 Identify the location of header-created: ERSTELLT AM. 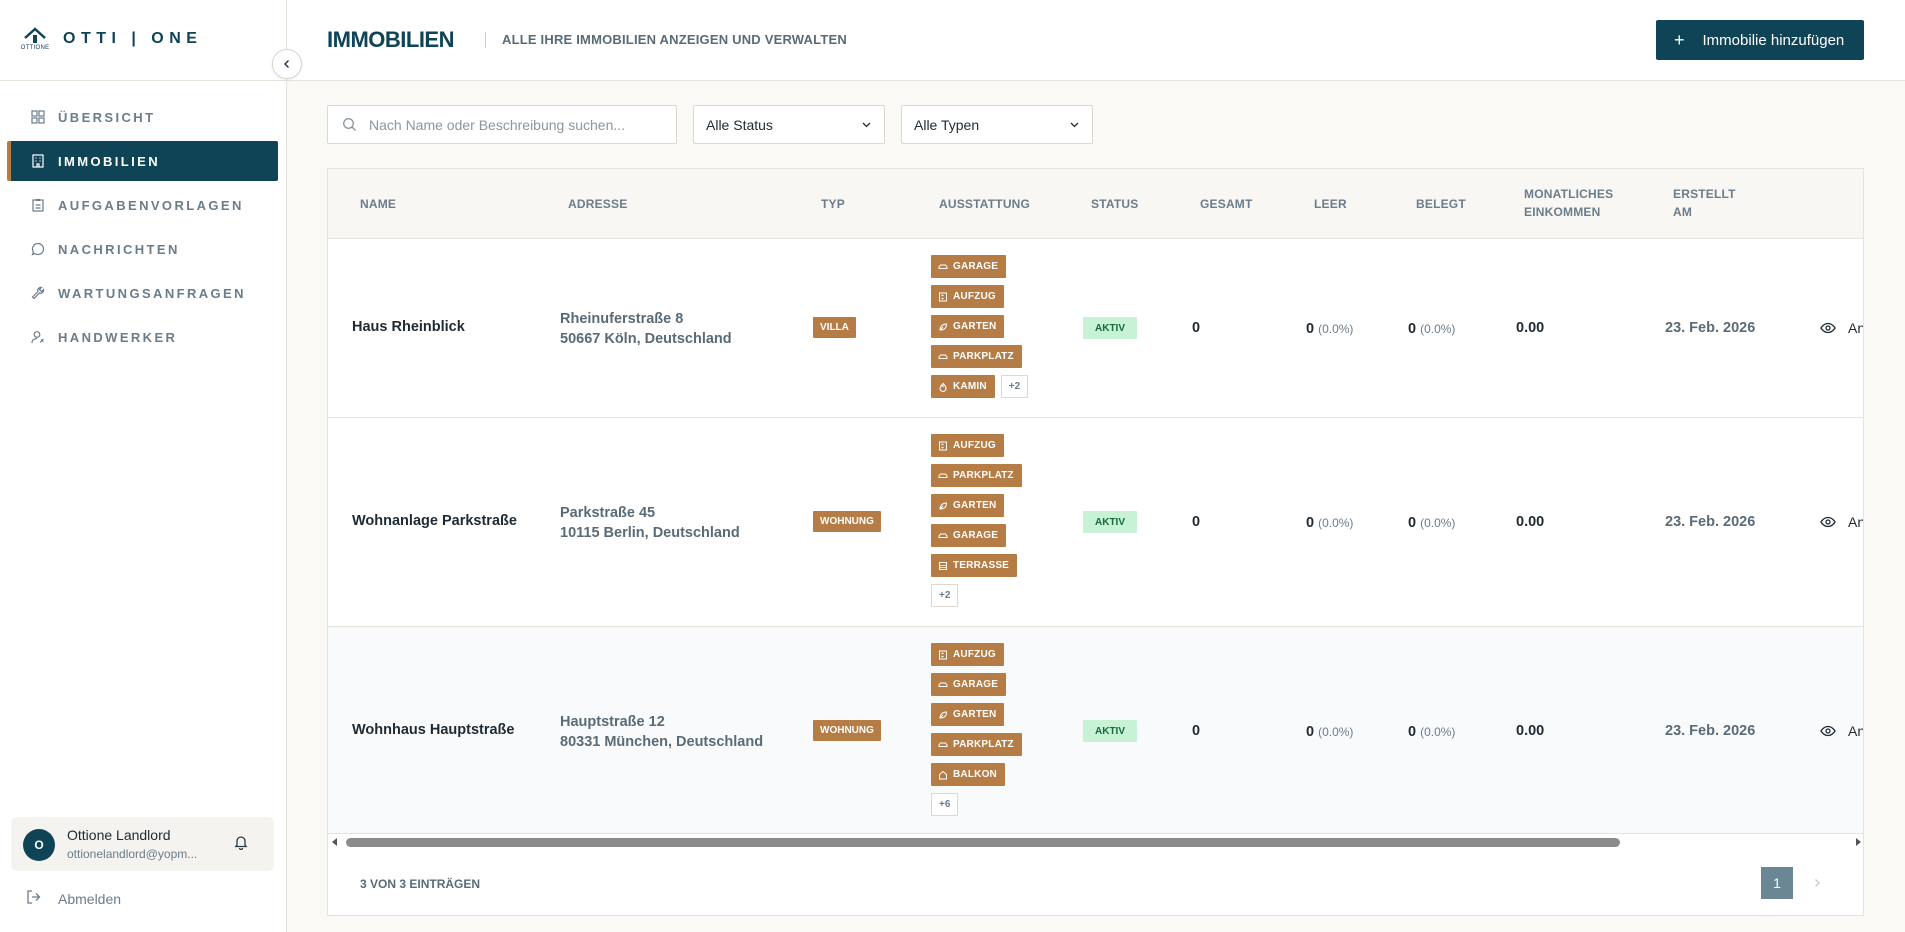
(1704, 203).